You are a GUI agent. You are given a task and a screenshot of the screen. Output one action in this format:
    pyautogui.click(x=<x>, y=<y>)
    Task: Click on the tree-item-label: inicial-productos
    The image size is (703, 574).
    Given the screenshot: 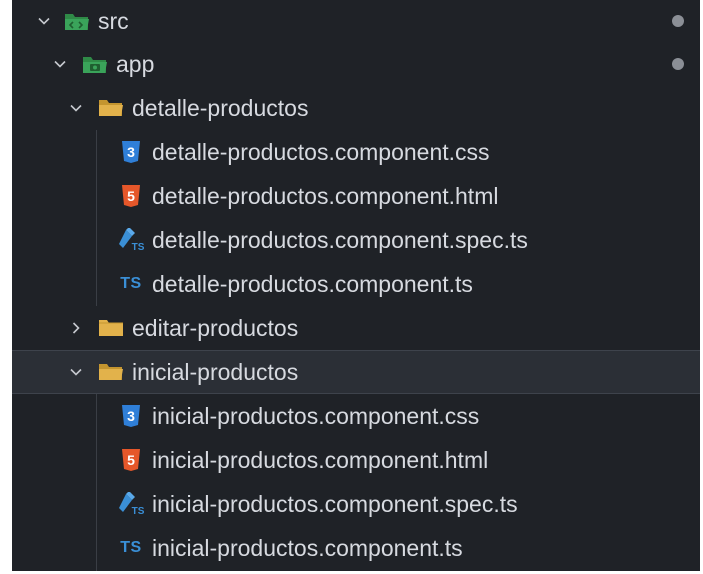 What is the action you would take?
    pyautogui.click(x=215, y=371)
    